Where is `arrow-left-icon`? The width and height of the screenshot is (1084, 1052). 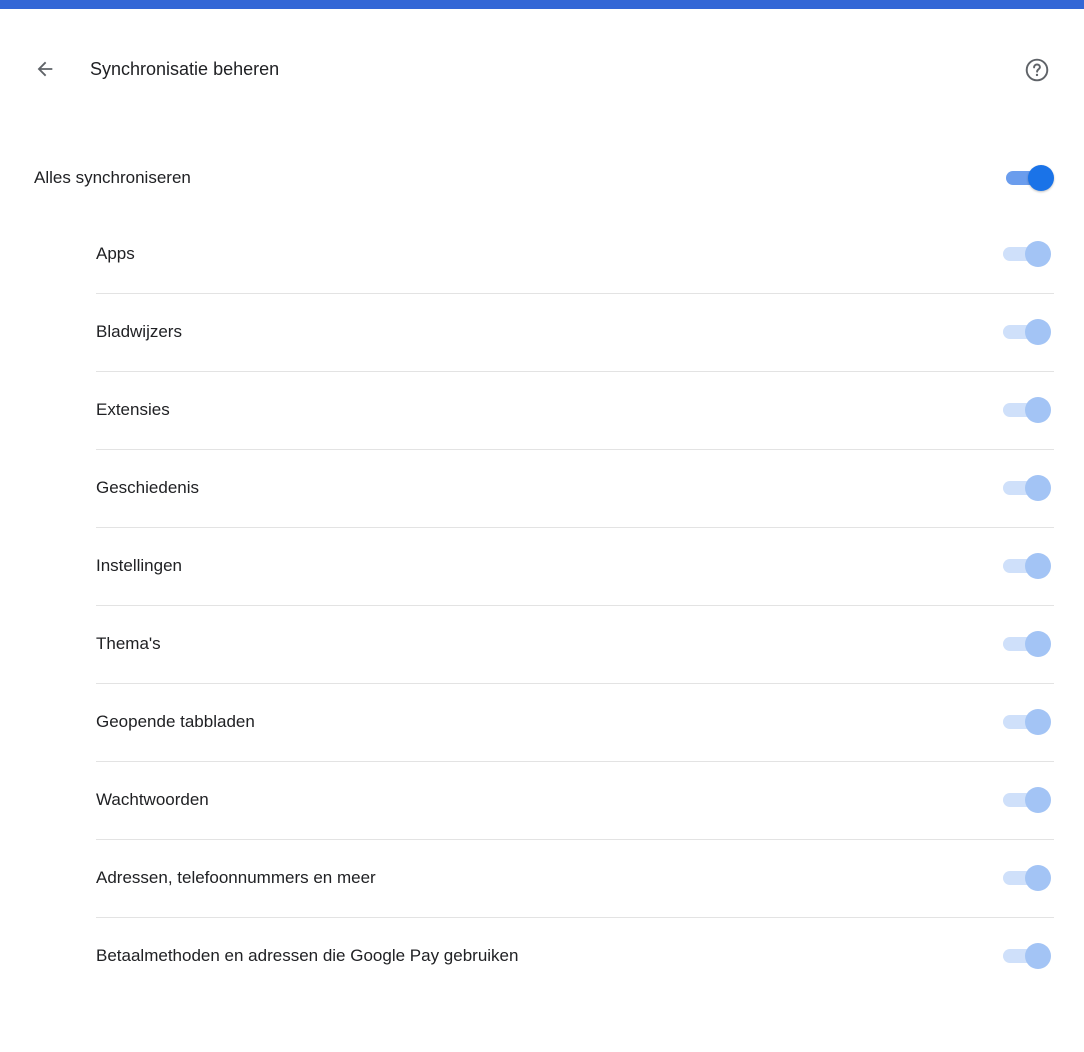
arrow-left-icon is located at coordinates (45, 69).